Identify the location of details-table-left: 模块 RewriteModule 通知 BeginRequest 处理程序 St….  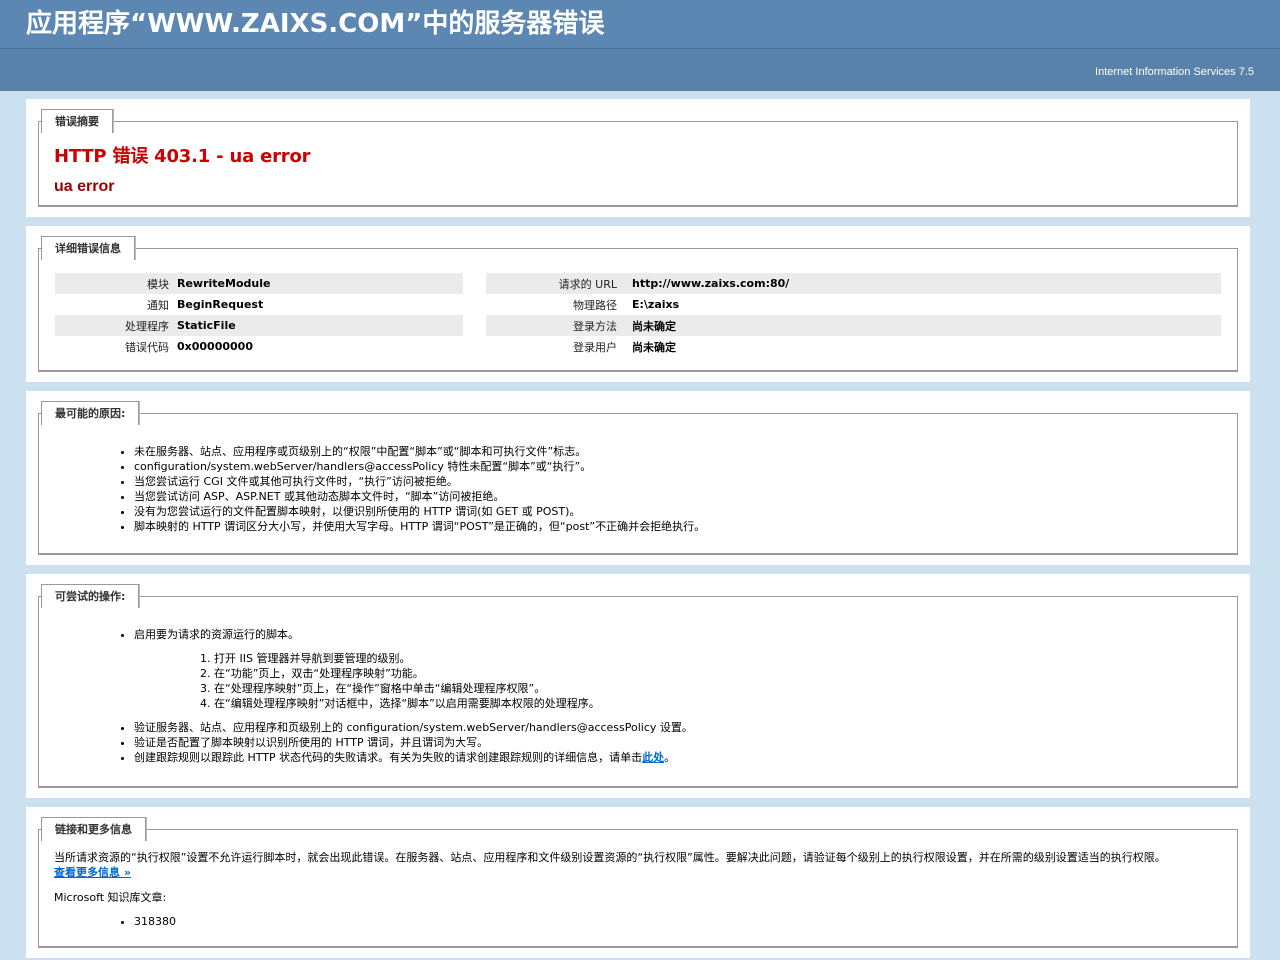
(259, 315).